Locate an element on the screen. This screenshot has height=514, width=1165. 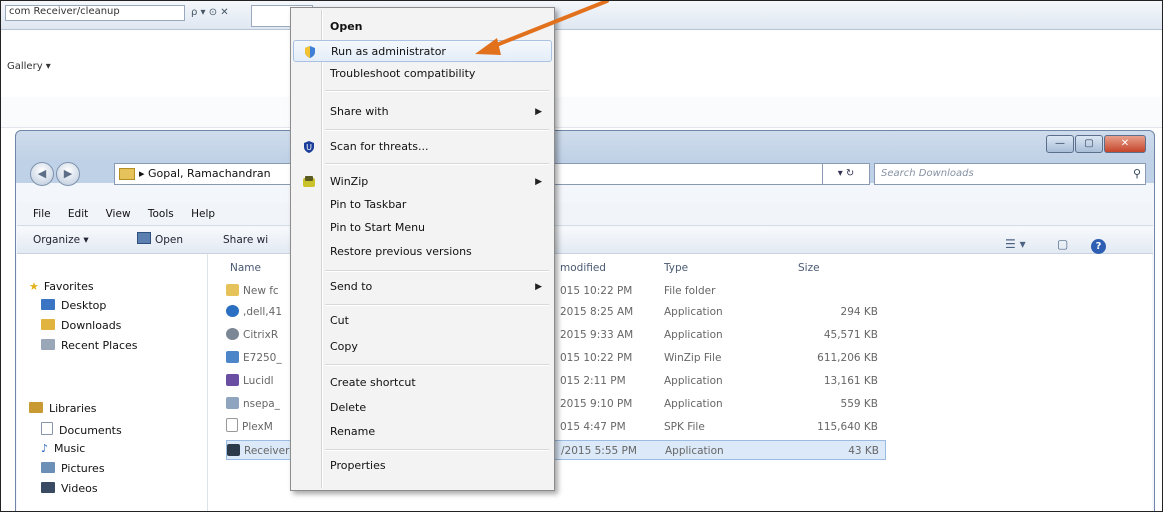
downloads-icon is located at coordinates (48, 324).